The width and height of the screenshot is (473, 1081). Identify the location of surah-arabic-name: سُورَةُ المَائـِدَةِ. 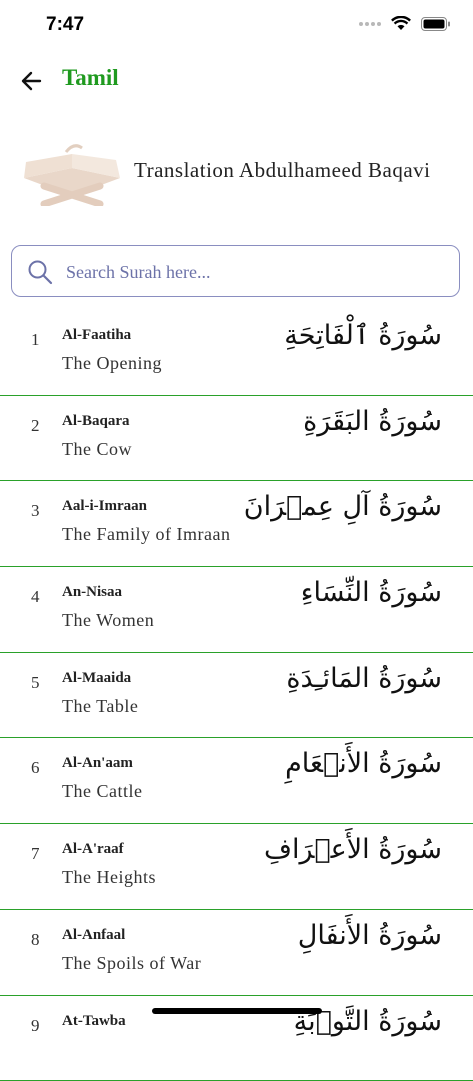
(364, 678).